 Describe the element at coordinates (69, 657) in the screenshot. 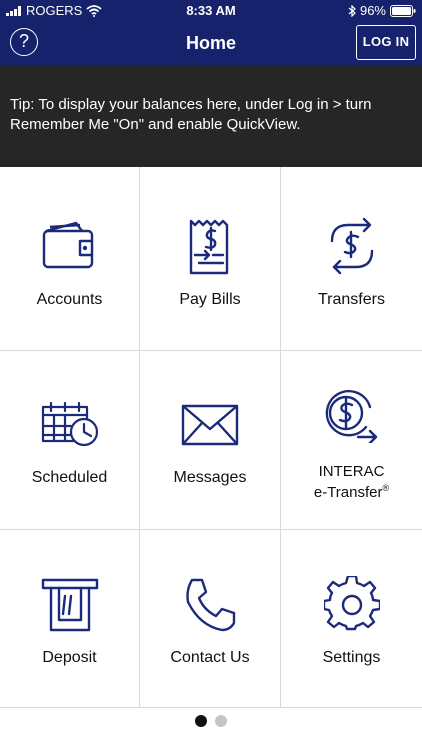

I see `tile-label: Deposit` at that location.